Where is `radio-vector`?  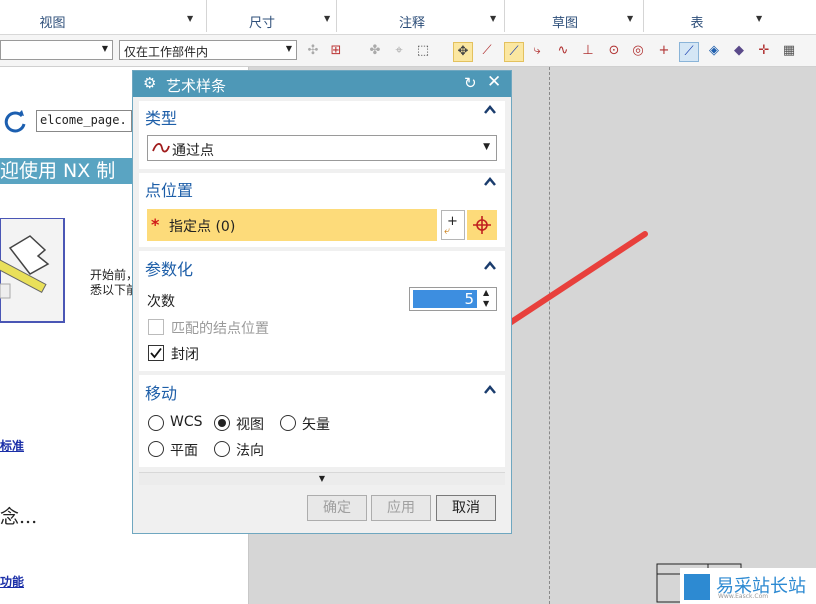
radio-vector is located at coordinates (288, 423).